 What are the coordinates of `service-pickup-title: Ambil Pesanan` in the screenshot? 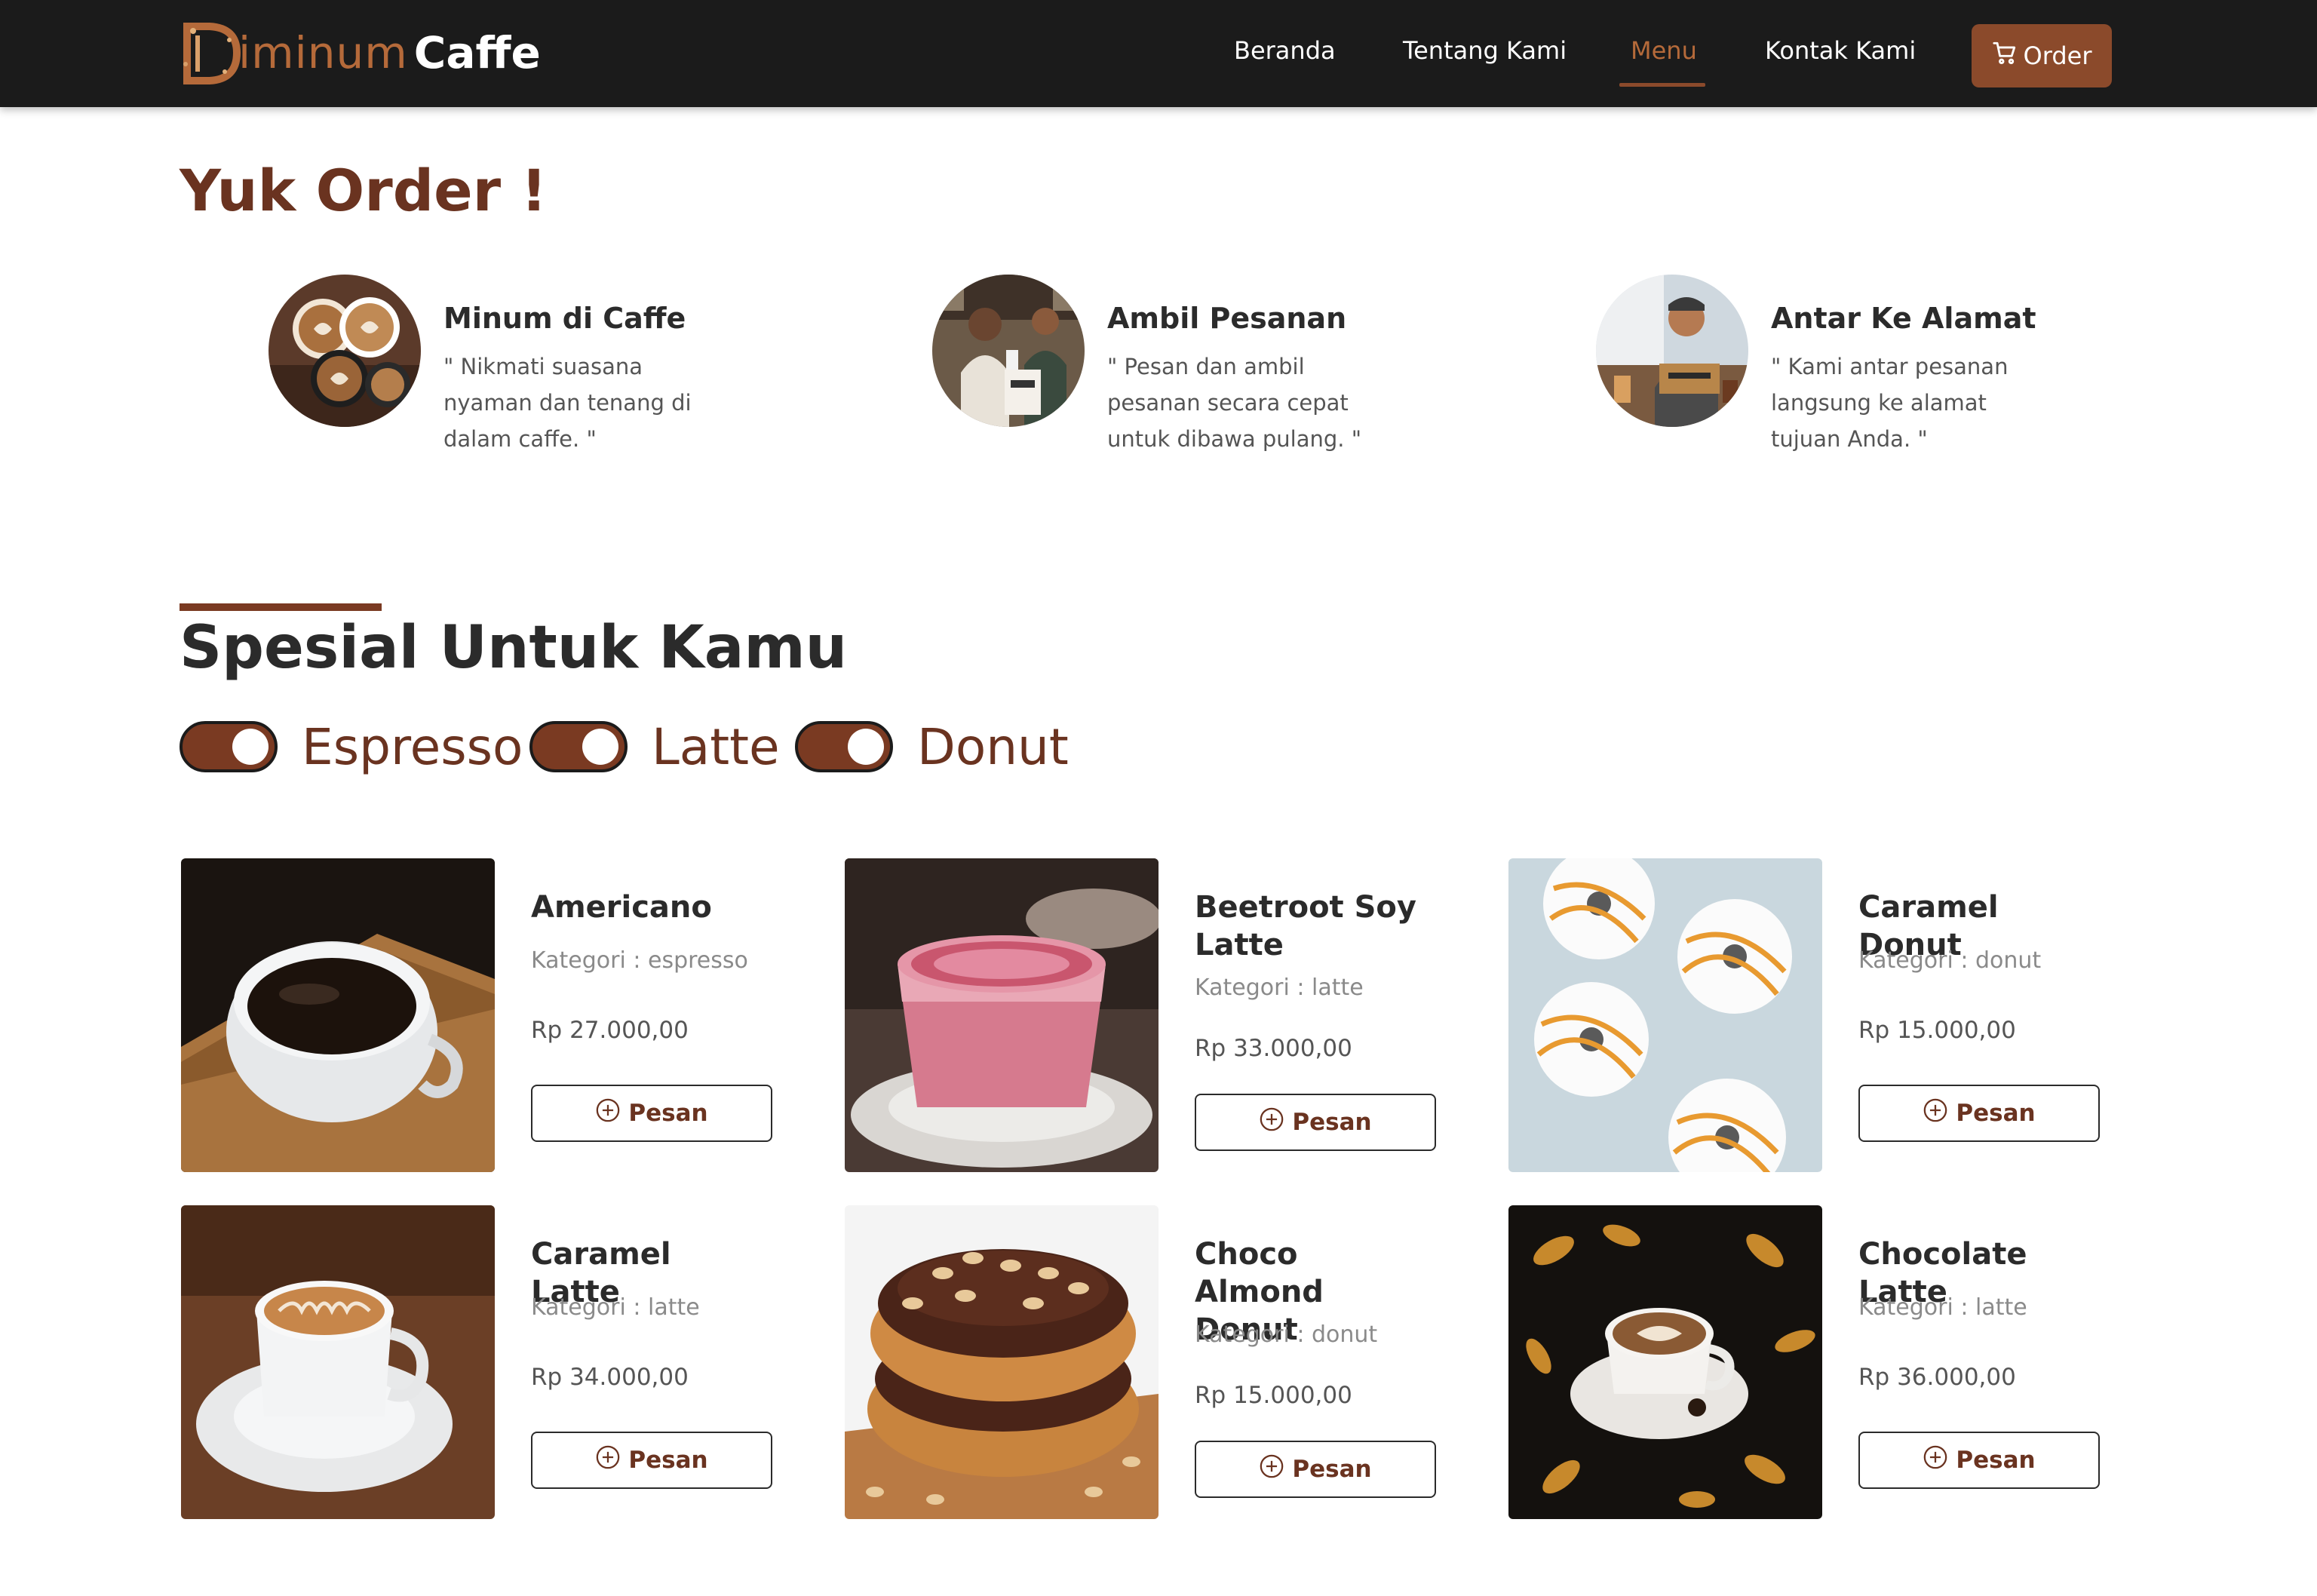 It's located at (1227, 318).